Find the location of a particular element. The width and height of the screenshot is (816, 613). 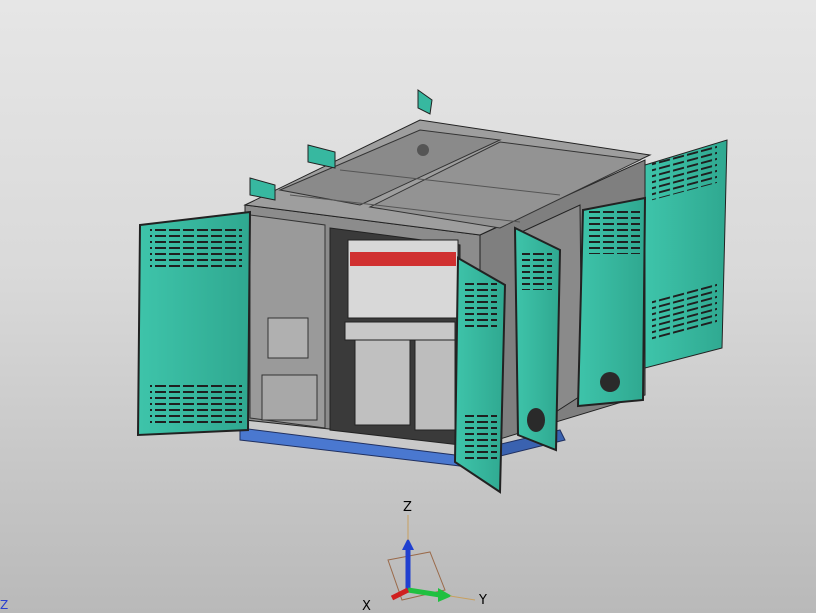

right-rear-door is located at coordinates (686, 254).